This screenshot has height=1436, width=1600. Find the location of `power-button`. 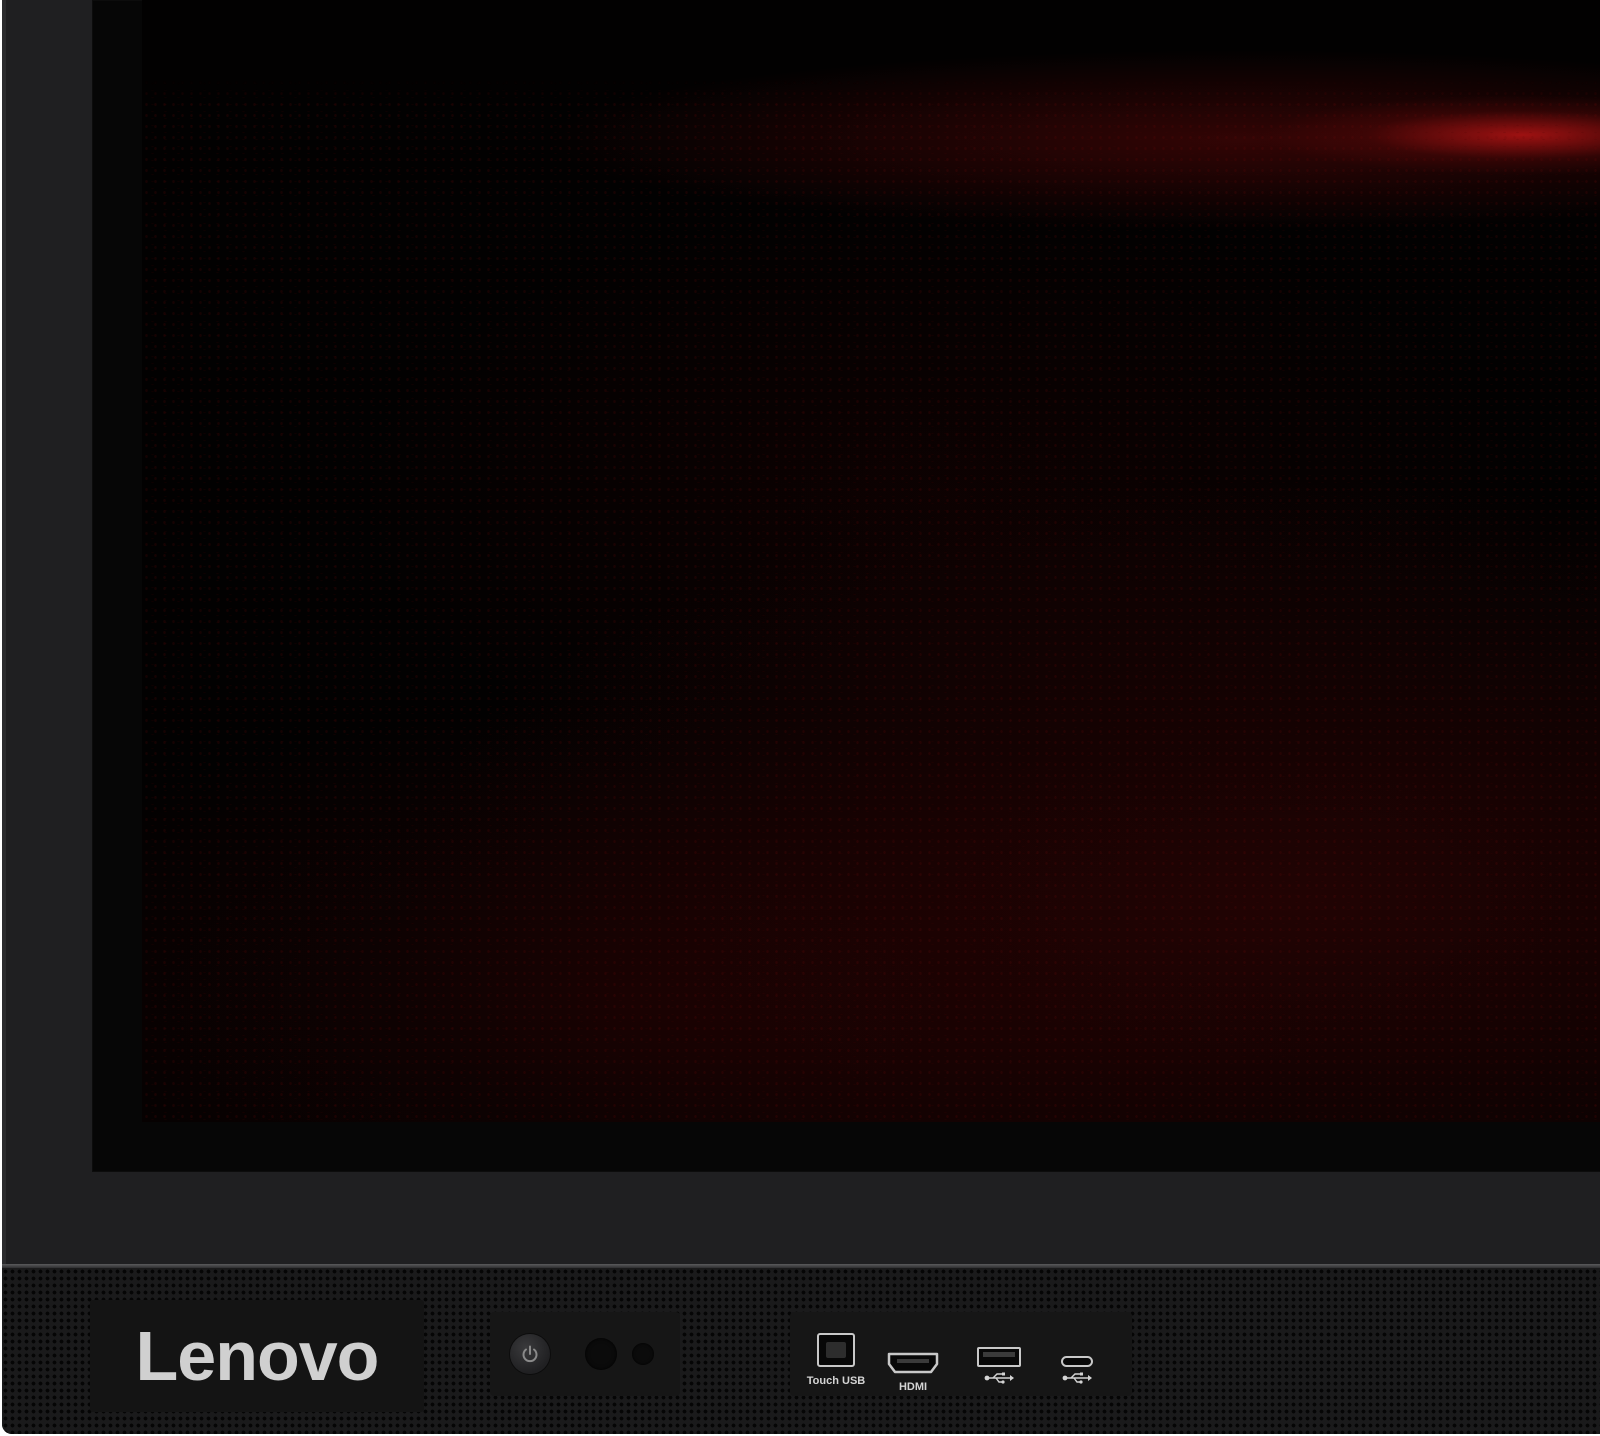

power-button is located at coordinates (530, 1354).